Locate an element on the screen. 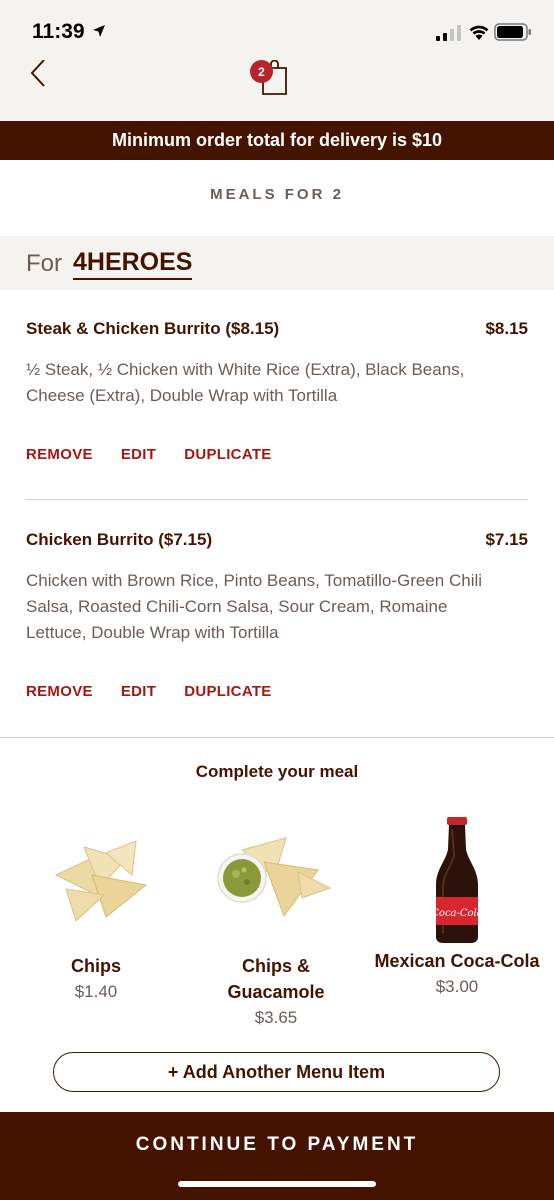 Image resolution: width=554 pixels, height=1200 pixels. side-price: $3.00 is located at coordinates (457, 986).